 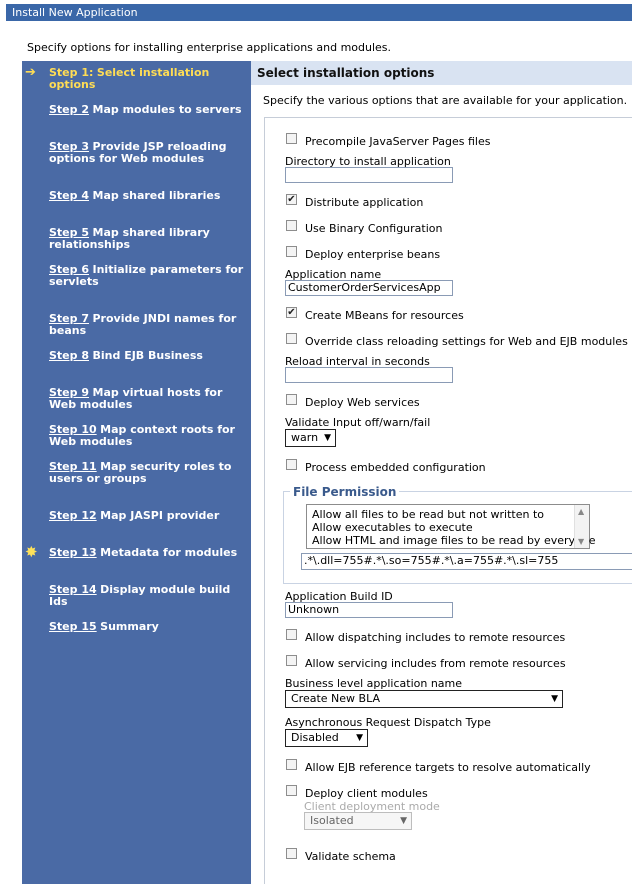 I want to click on step-15: Step 15 Summary, so click(x=149, y=627).